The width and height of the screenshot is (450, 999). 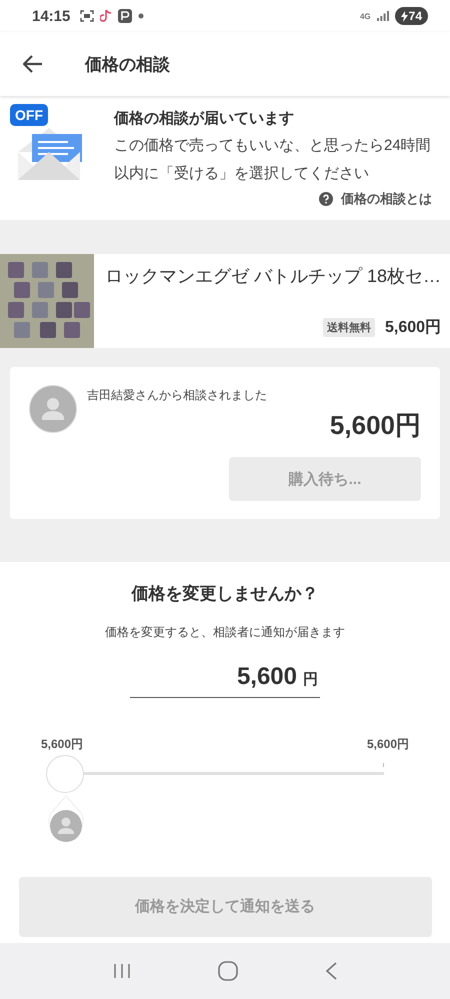 What do you see at coordinates (228, 971) in the screenshot?
I see `home-icon` at bounding box center [228, 971].